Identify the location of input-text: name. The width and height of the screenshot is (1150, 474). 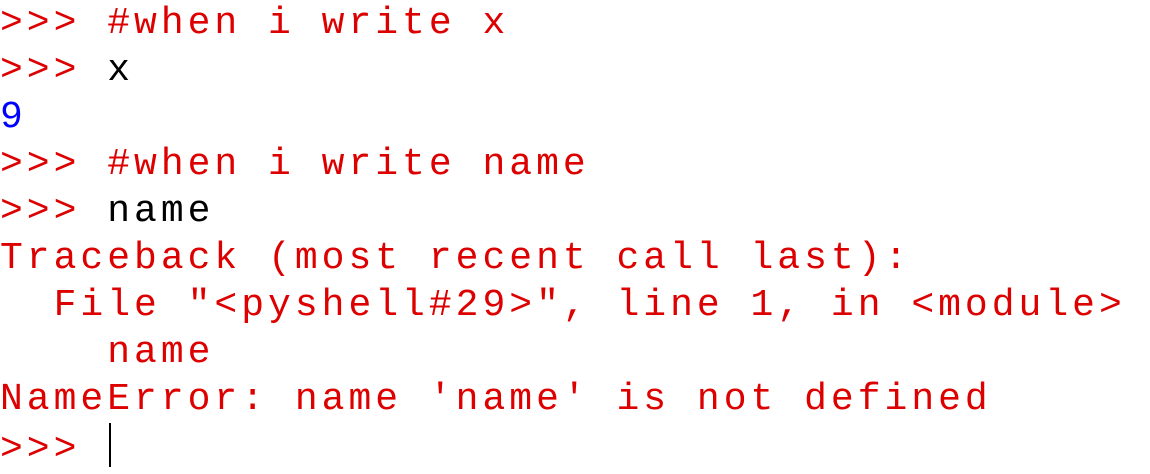
(161, 211).